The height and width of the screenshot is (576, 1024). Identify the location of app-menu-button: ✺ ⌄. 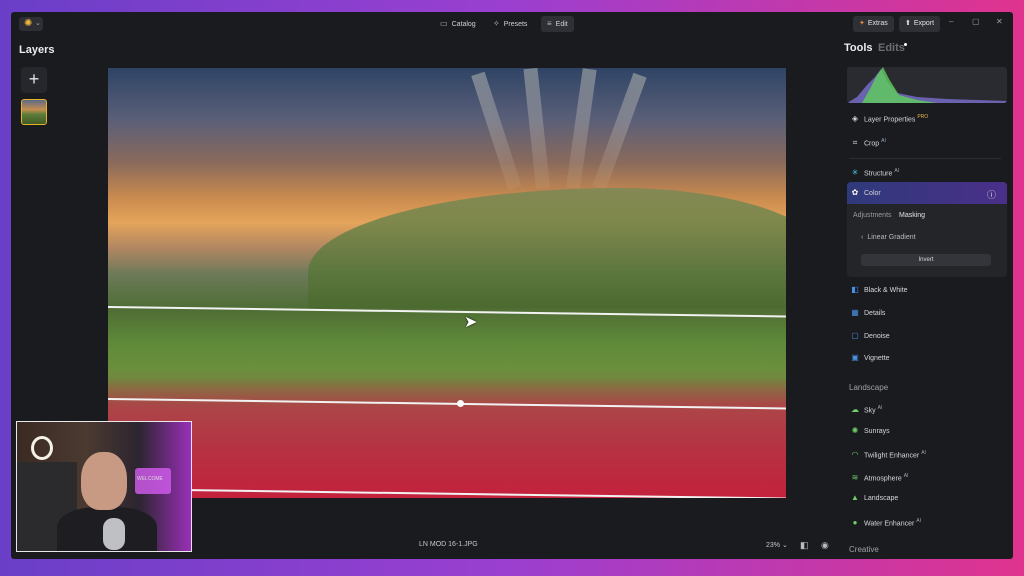
(31, 24).